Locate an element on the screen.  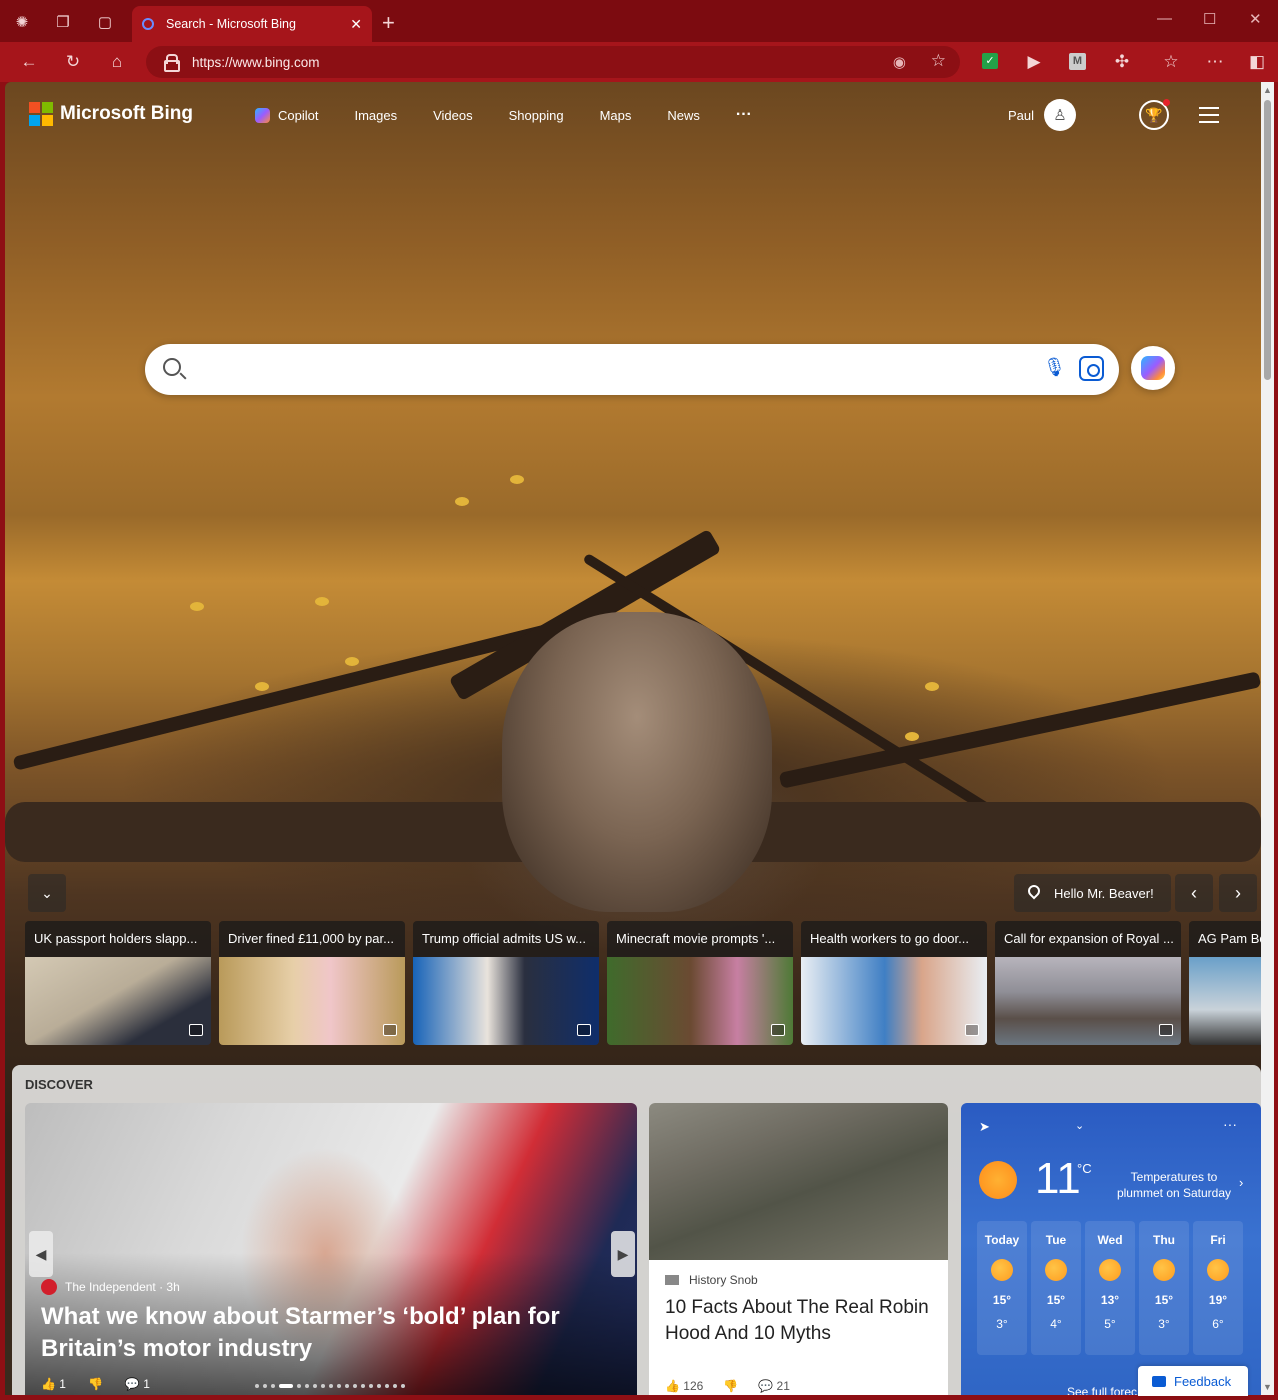
nav-news: News is located at coordinates (683, 115).